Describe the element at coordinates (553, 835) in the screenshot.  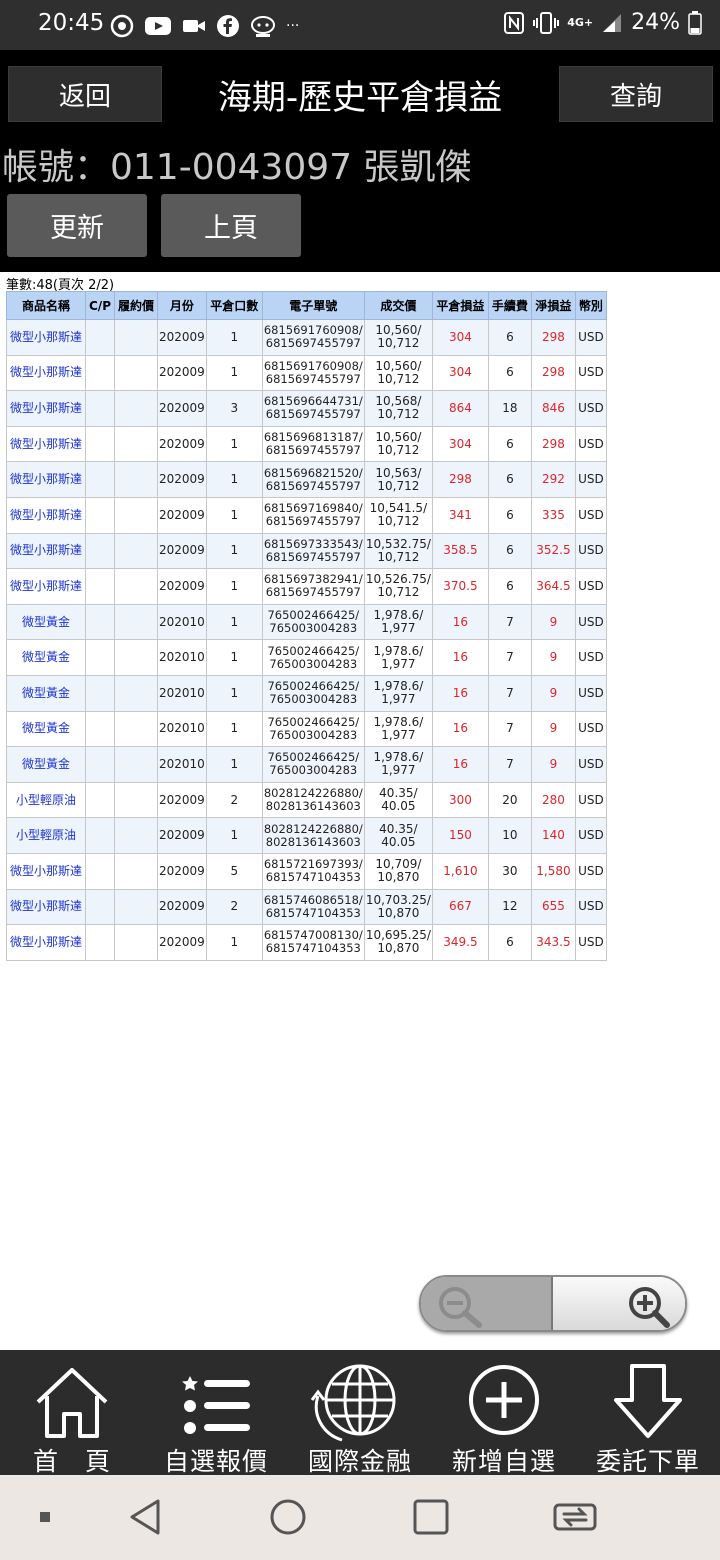
I see `cell-net-pnl: 140` at that location.